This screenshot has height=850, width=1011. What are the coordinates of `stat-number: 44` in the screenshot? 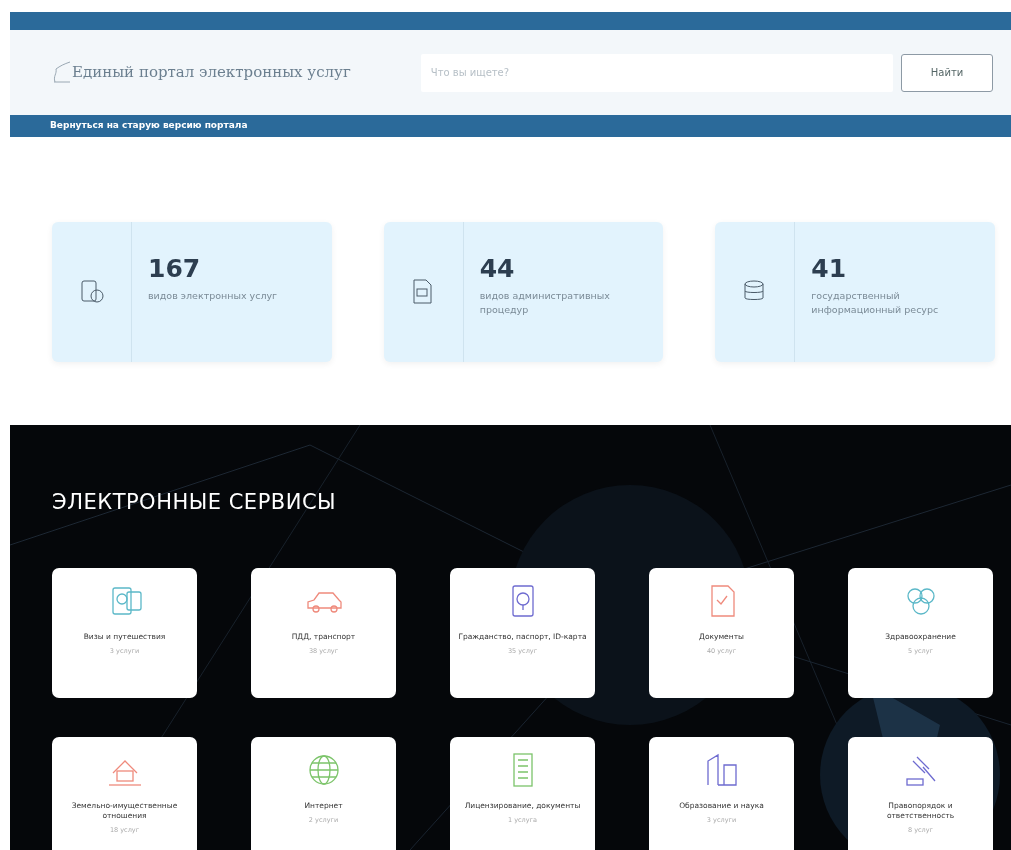 It's located at (497, 268).